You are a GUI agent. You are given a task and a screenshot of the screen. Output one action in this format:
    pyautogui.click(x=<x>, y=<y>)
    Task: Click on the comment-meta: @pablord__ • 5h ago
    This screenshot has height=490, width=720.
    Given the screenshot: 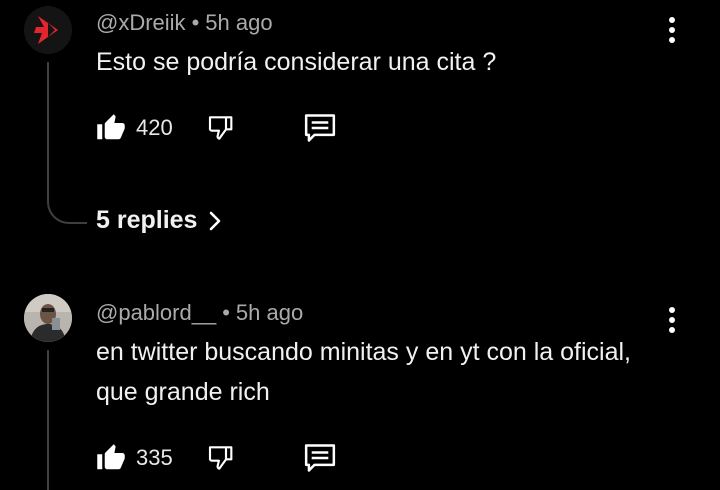 What is the action you would take?
    pyautogui.click(x=199, y=313)
    